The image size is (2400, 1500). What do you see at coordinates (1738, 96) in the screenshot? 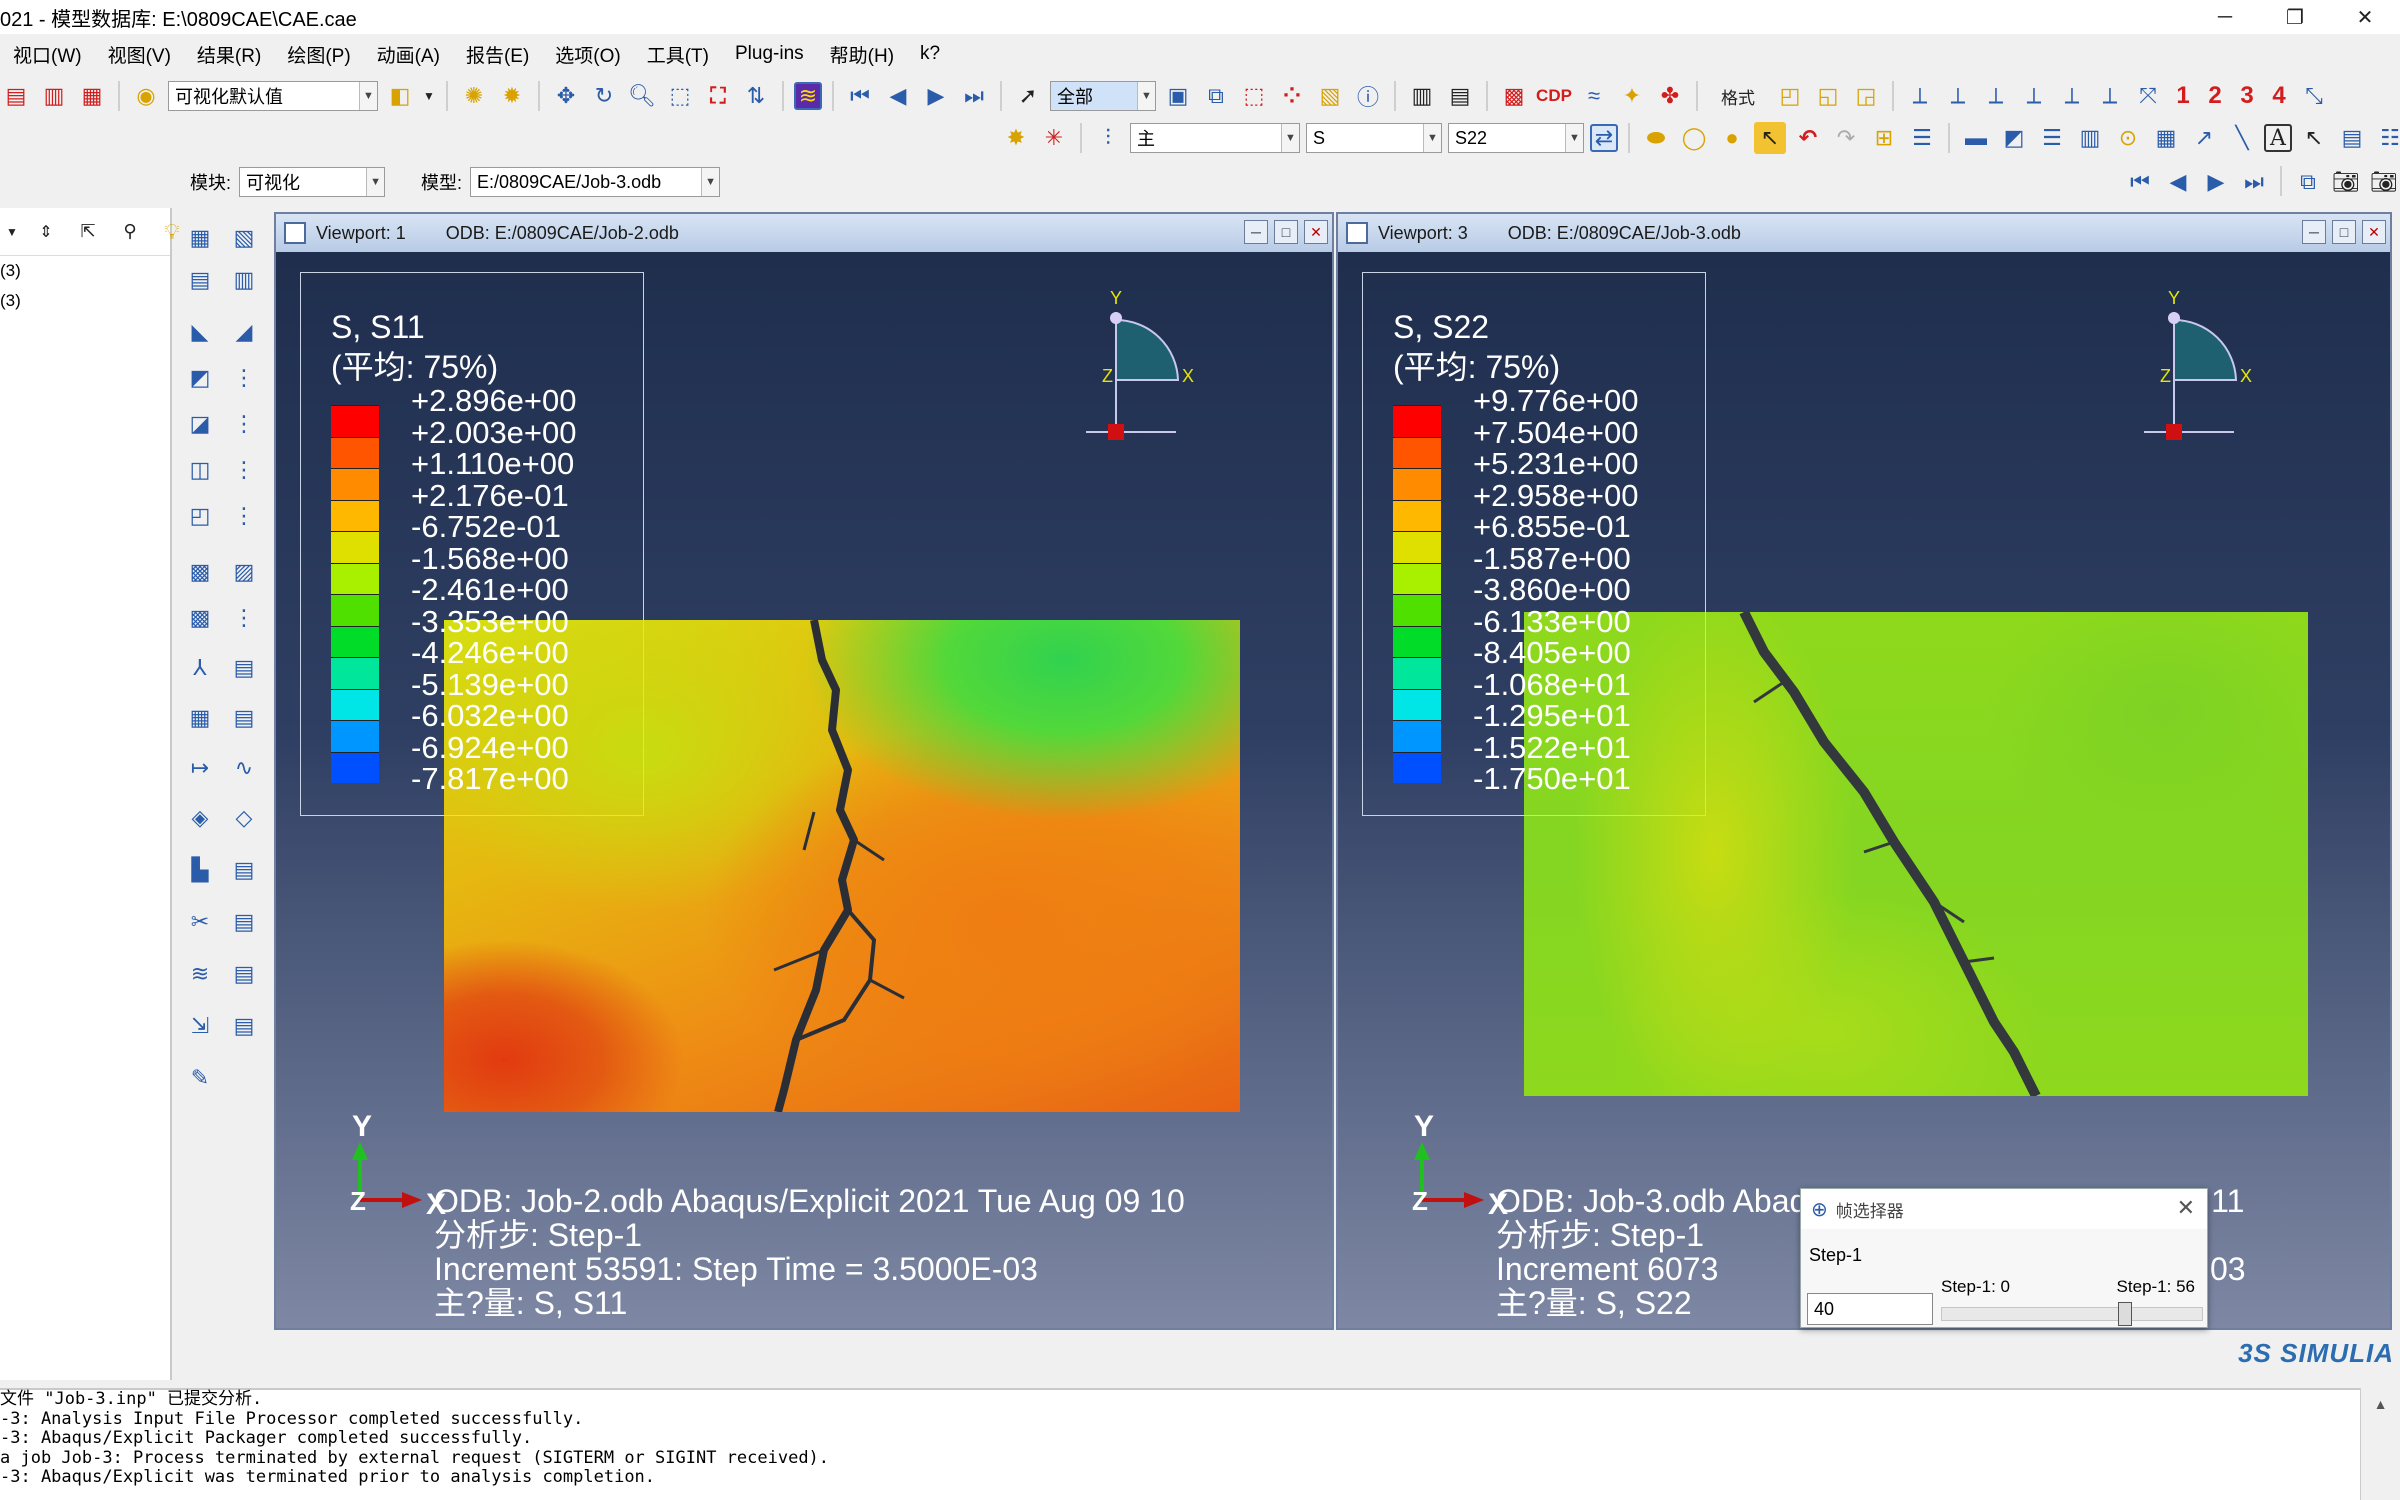
I see `format-tool: 格式` at bounding box center [1738, 96].